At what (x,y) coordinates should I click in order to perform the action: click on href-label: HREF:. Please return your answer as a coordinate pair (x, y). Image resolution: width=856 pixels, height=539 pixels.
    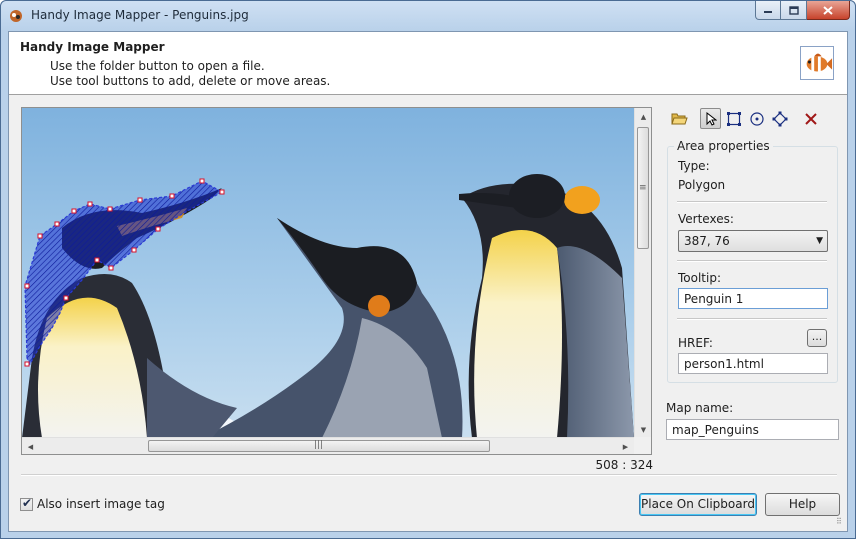
    Looking at the image, I should click on (695, 343).